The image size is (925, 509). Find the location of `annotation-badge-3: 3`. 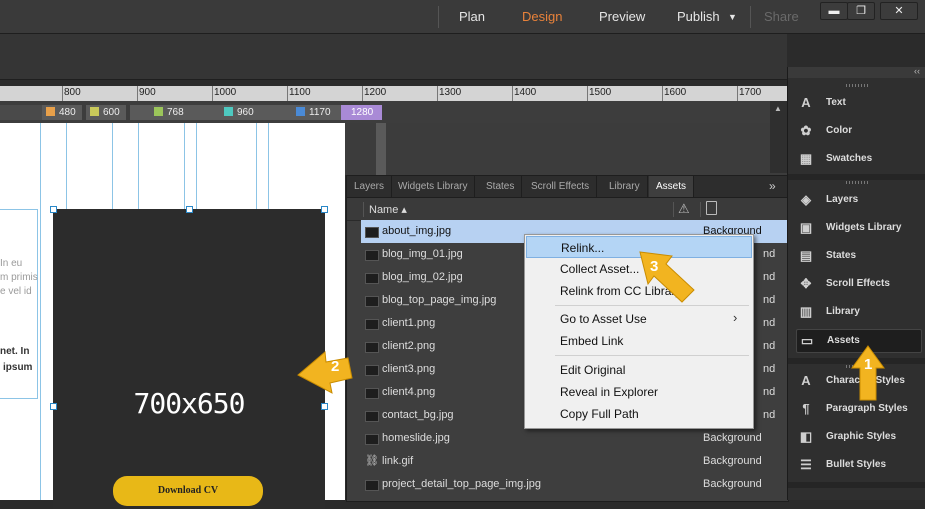

annotation-badge-3: 3 is located at coordinates (654, 266).